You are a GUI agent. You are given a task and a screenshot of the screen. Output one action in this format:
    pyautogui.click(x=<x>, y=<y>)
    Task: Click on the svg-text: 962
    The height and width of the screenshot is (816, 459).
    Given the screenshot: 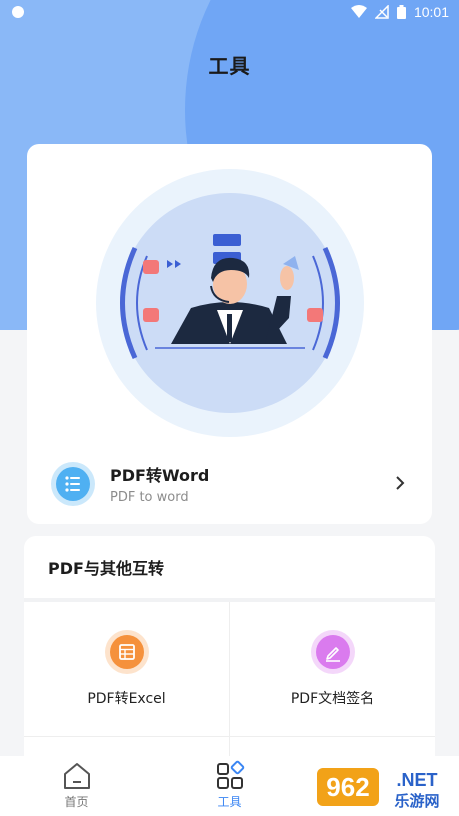 What is the action you would take?
    pyautogui.click(x=347, y=787)
    